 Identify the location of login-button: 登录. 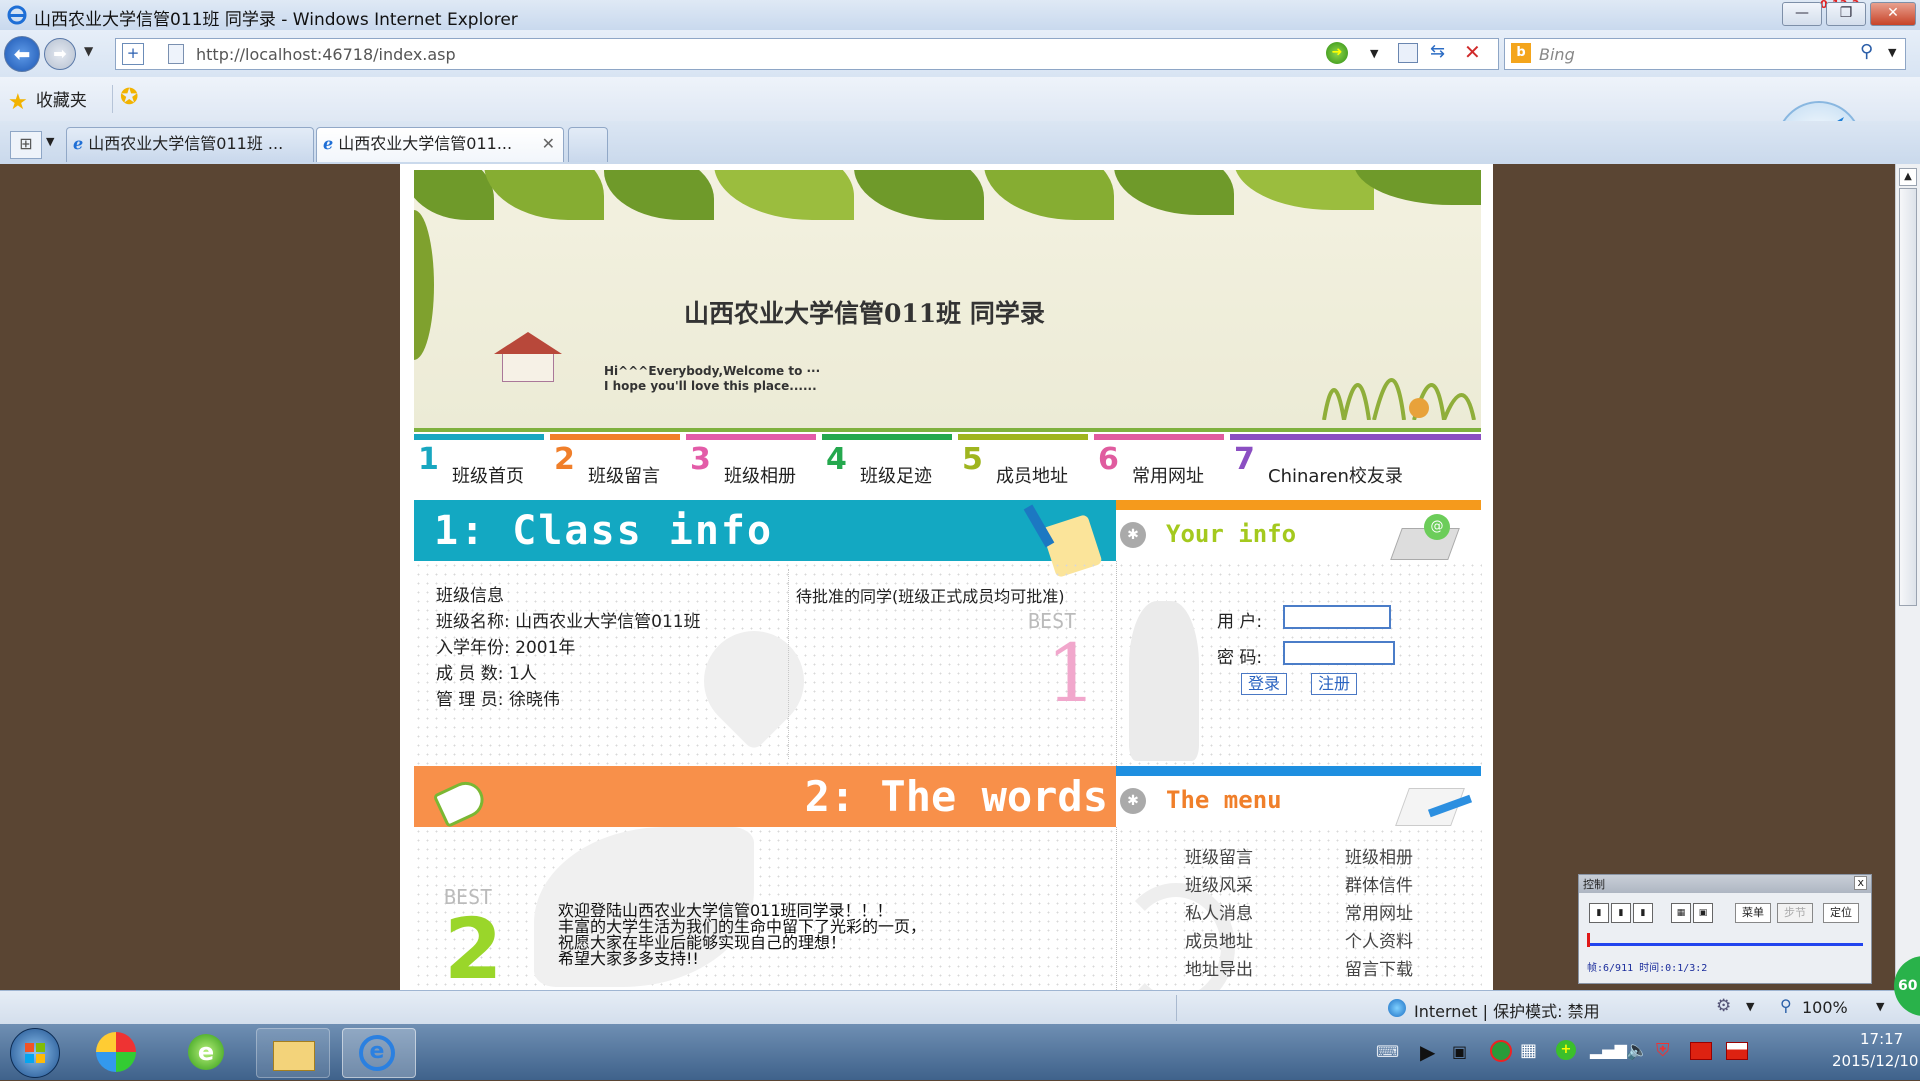
(1264, 684).